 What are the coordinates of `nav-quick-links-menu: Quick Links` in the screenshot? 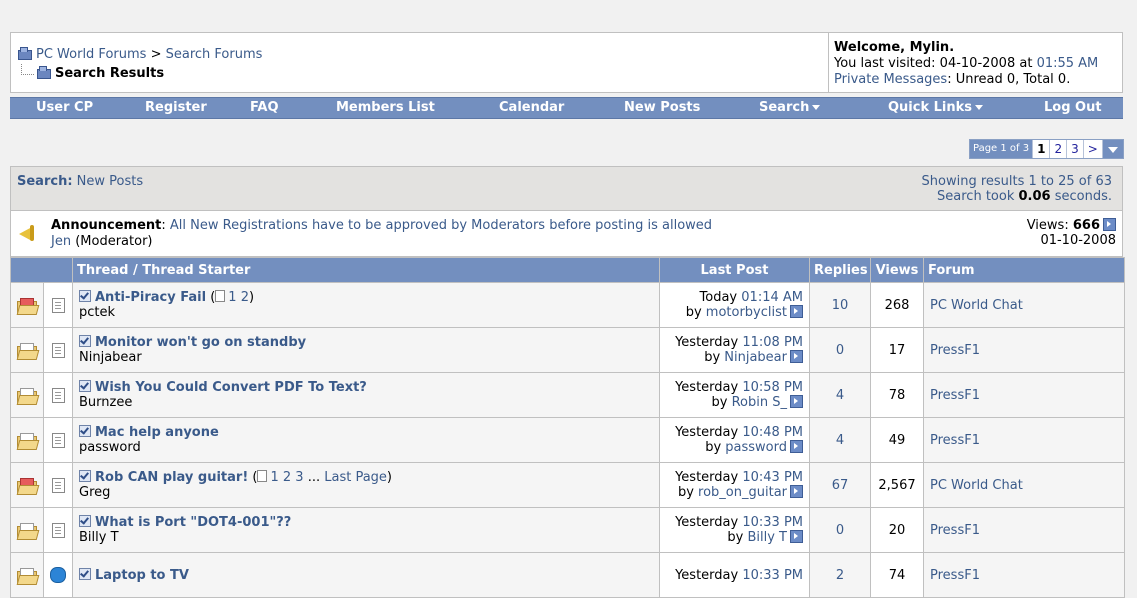 It's located at (936, 107).